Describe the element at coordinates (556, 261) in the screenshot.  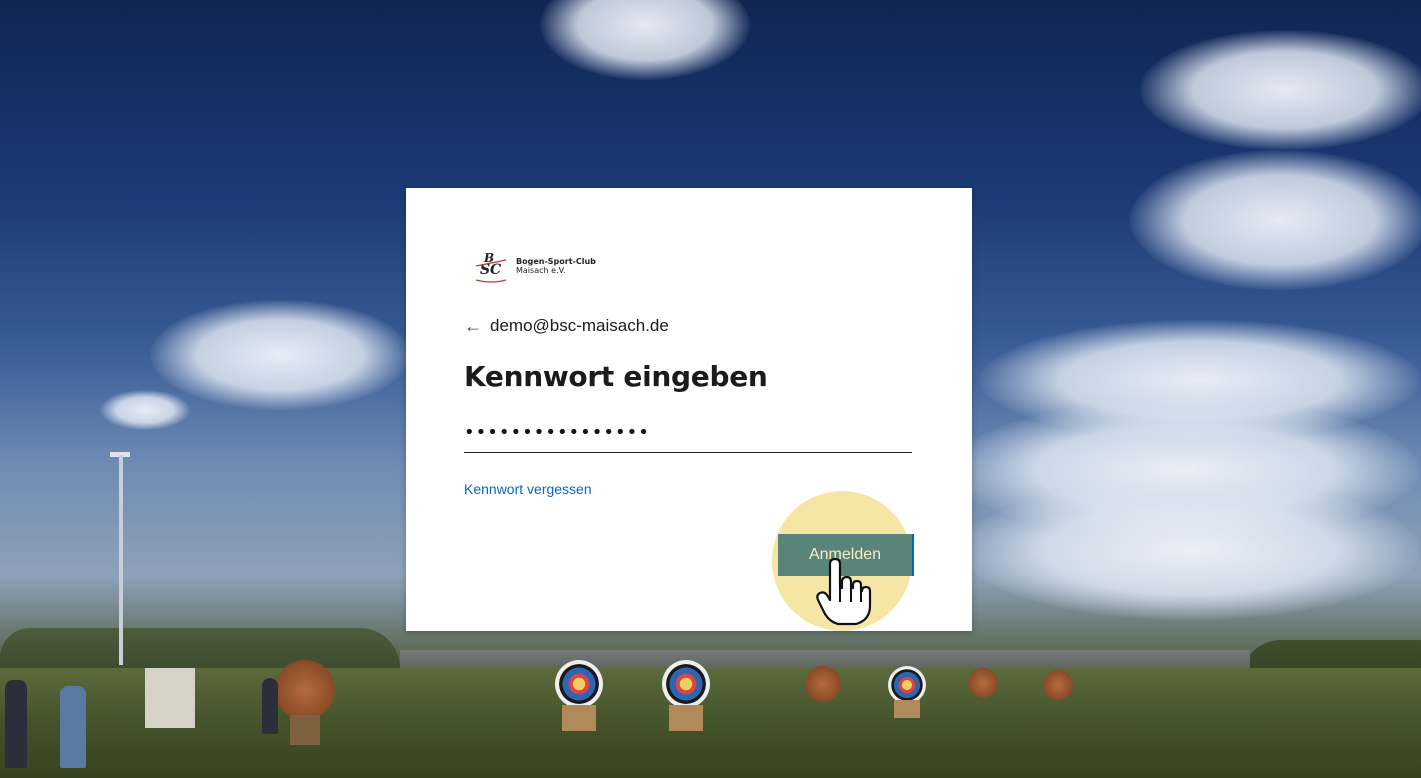
I see `brand-name-line1: Bogen-Sport-Club` at that location.